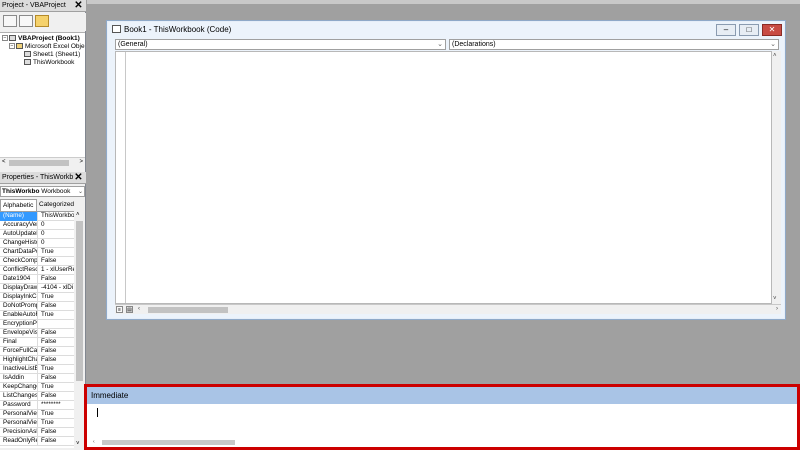 The height and width of the screenshot is (450, 800). What do you see at coordinates (447, 44) in the screenshot?
I see `code-combos: (General) ⌄ (Declarations) ⌄` at bounding box center [447, 44].